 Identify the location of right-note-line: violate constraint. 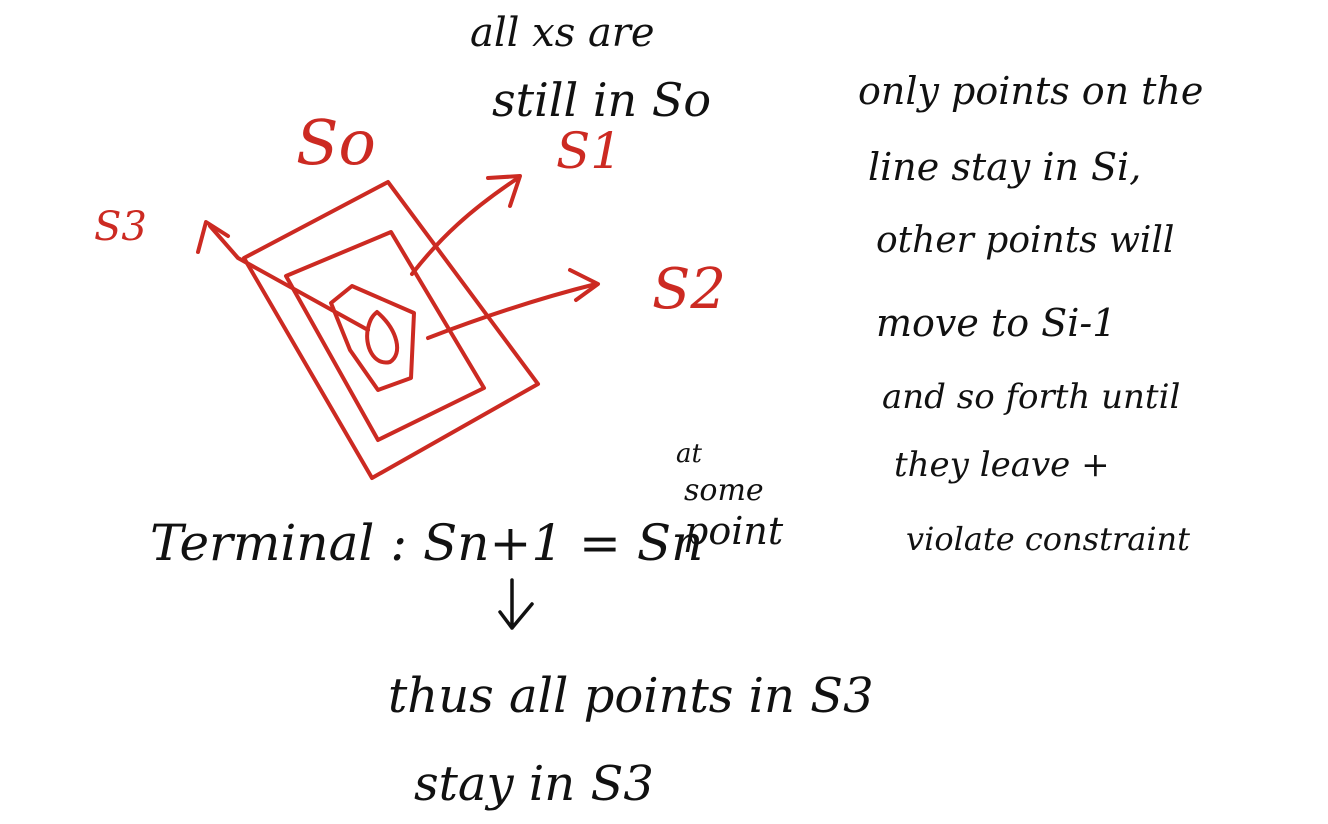
(1048, 539).